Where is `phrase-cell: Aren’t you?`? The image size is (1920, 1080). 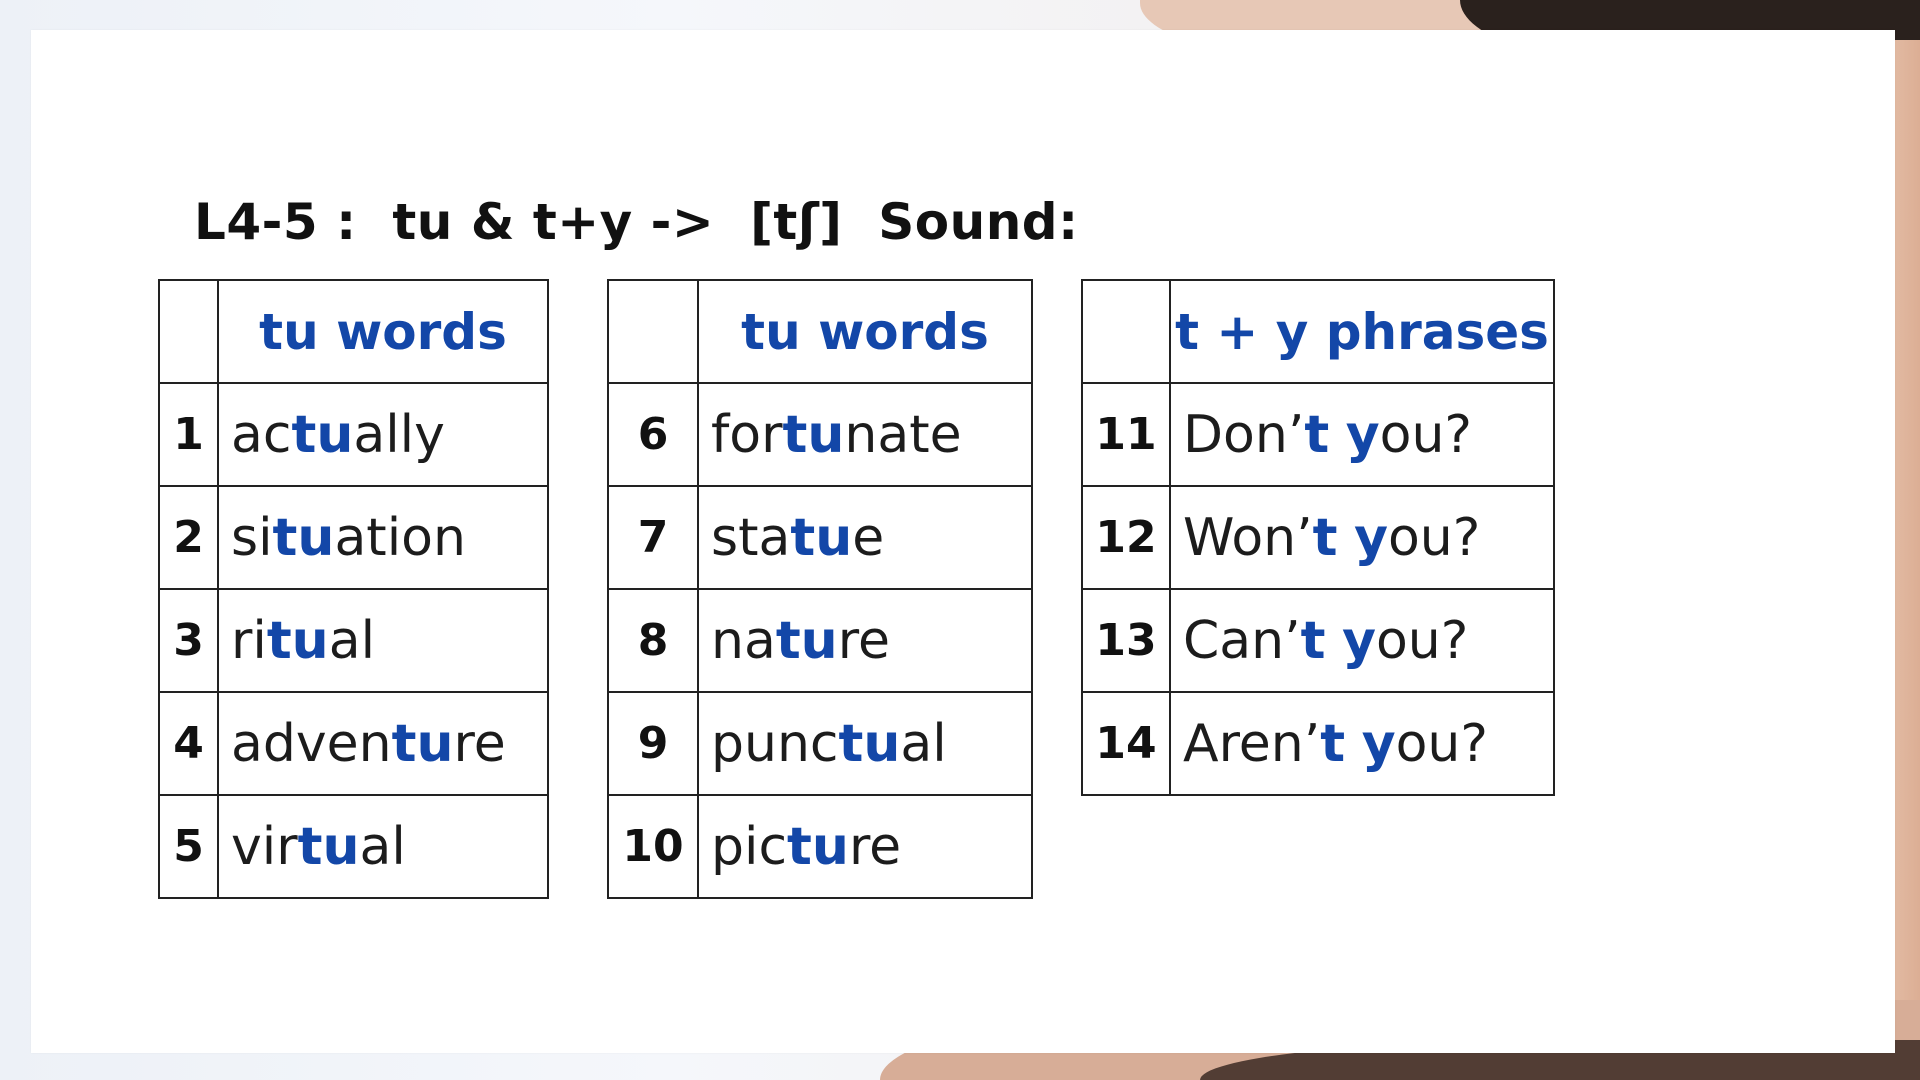 phrase-cell: Aren’t you? is located at coordinates (1362, 743).